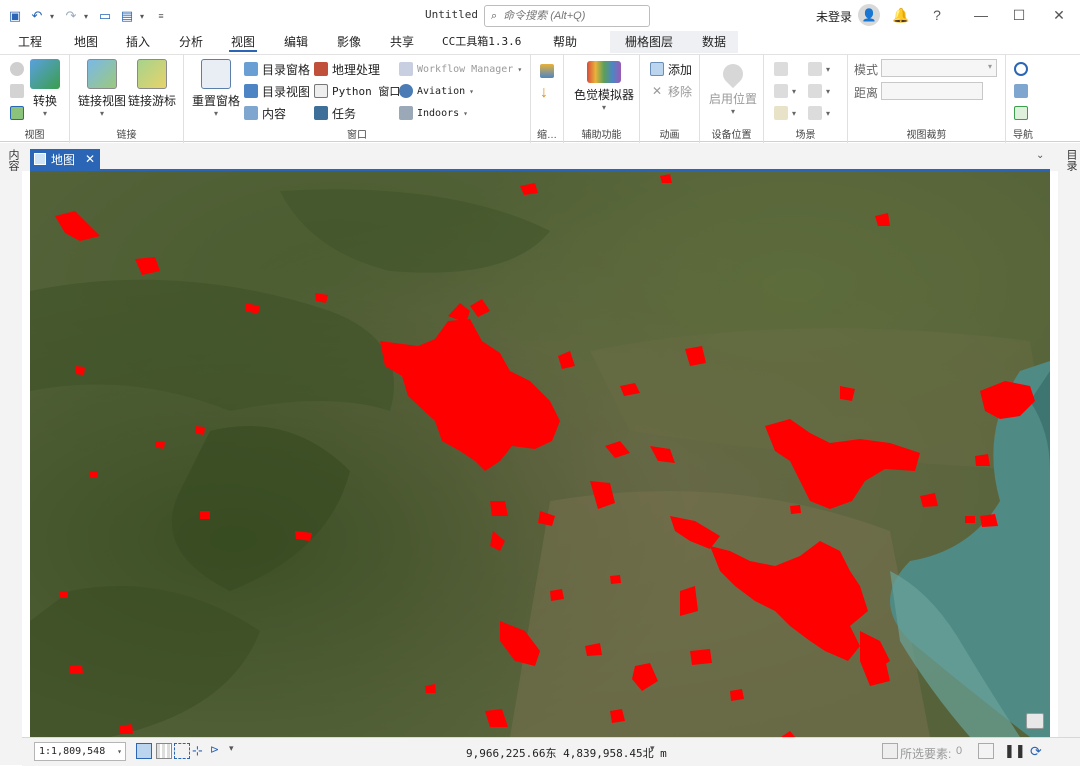  What do you see at coordinates (102, 88) in the screenshot?
I see `link-views-button: 链接视图 ▾` at bounding box center [102, 88].